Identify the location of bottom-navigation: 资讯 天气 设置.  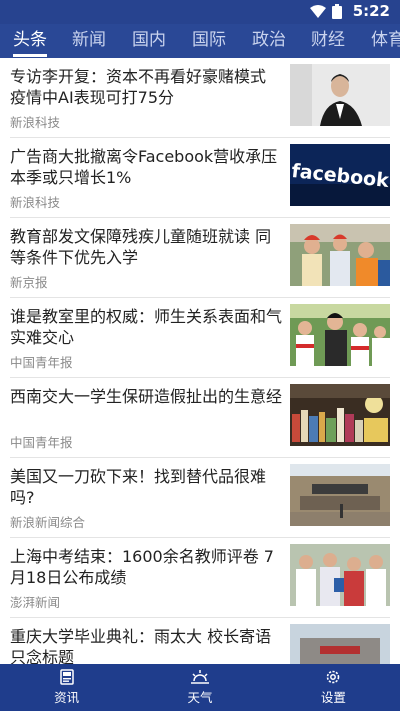
(200, 687).